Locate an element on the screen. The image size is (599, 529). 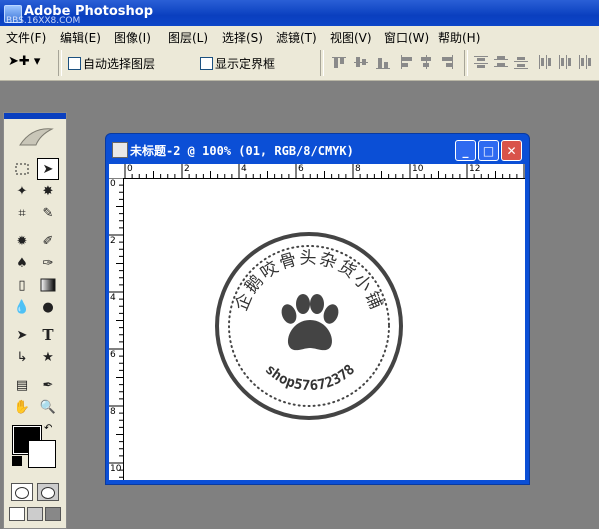
marquee-tool-icon is located at coordinates (22, 169).